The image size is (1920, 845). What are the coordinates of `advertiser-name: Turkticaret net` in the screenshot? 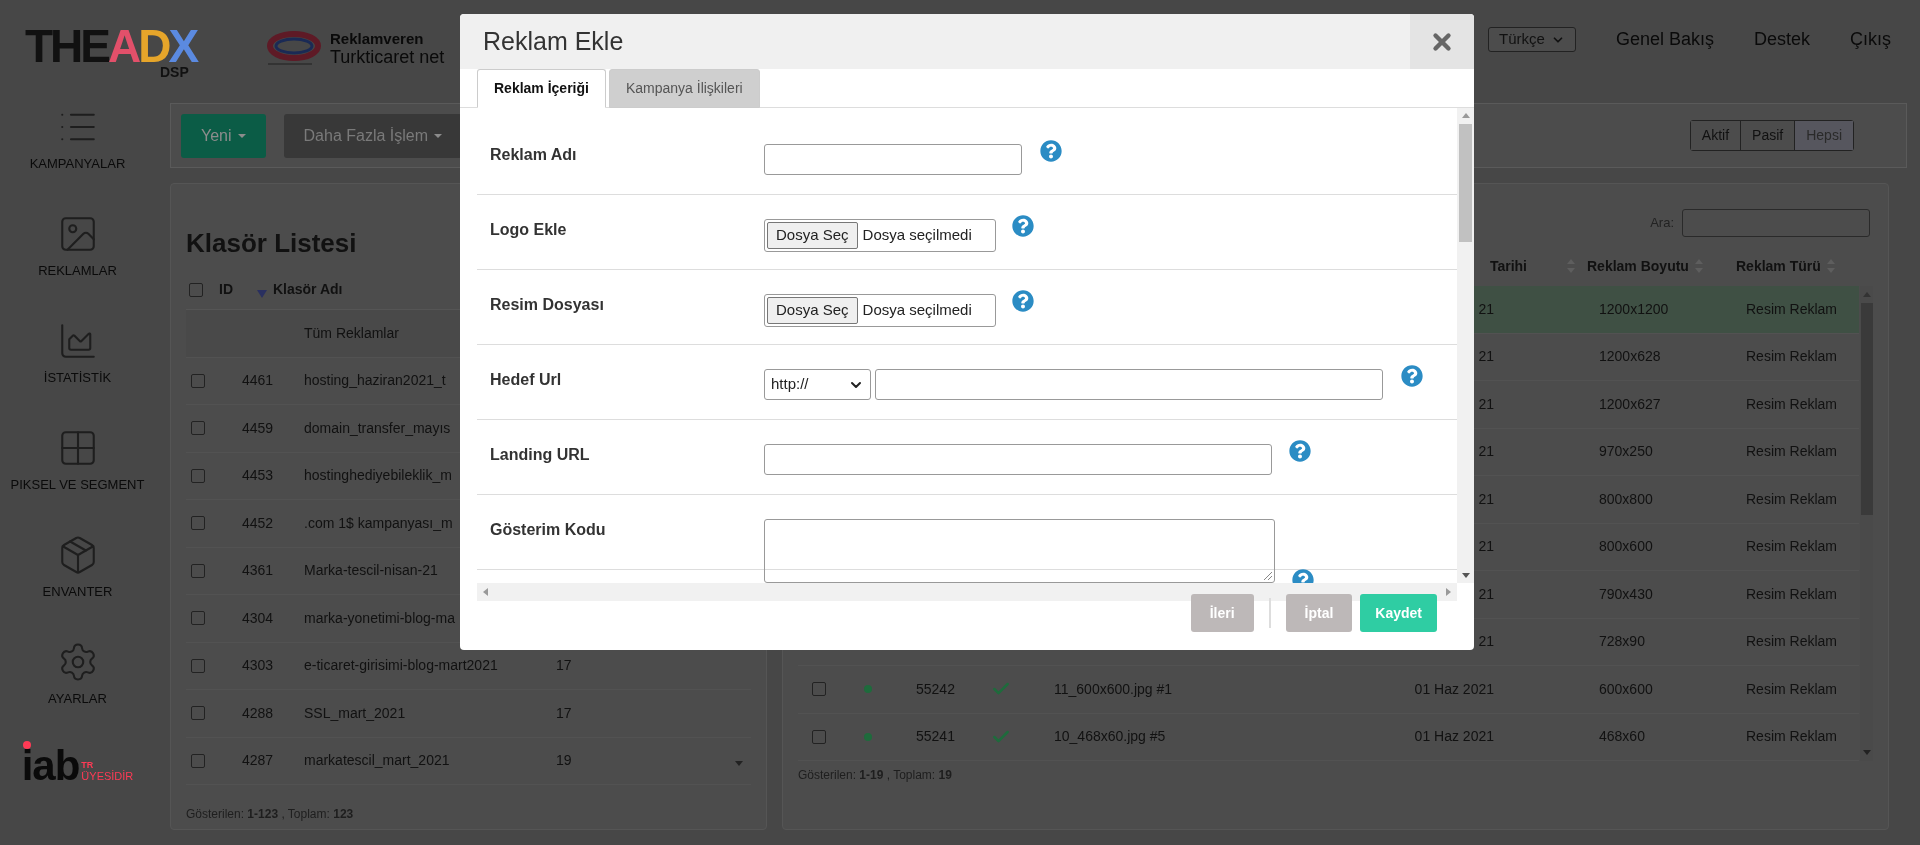 It's located at (387, 57).